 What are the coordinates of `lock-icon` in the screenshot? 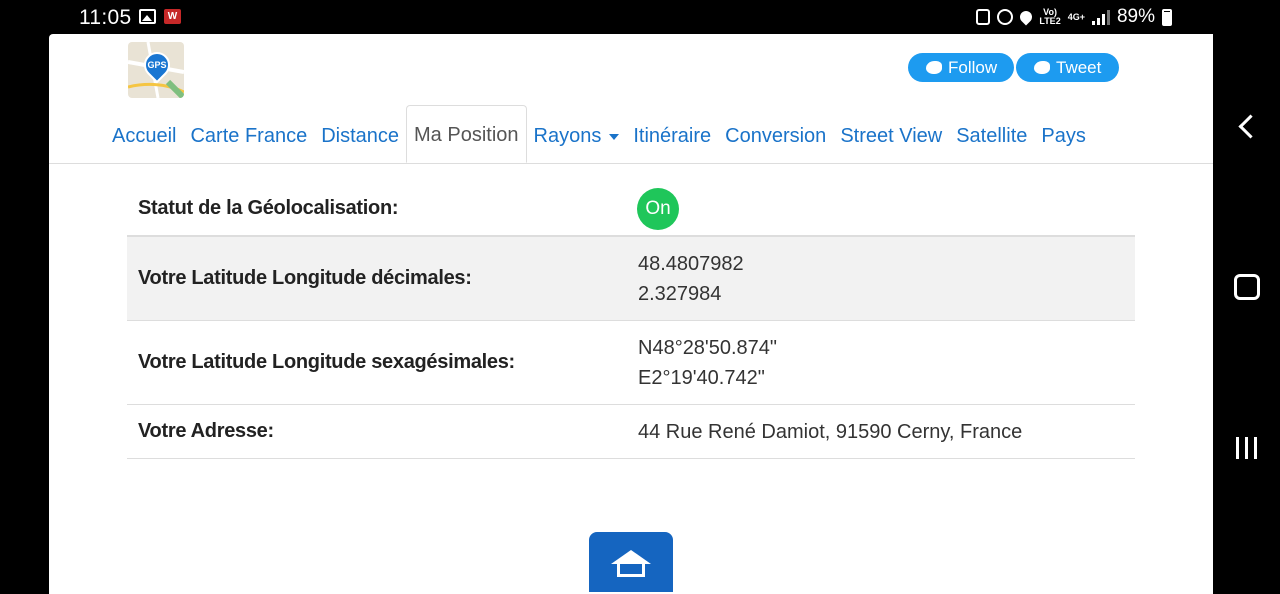 It's located at (983, 17).